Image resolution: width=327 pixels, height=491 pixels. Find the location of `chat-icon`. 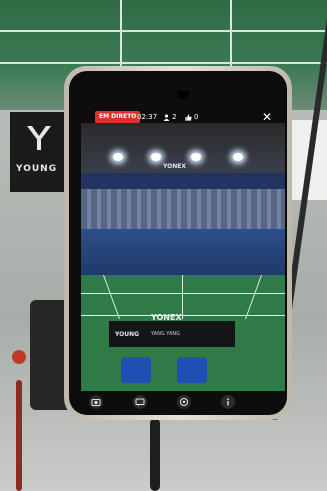

chat-icon is located at coordinates (140, 402).